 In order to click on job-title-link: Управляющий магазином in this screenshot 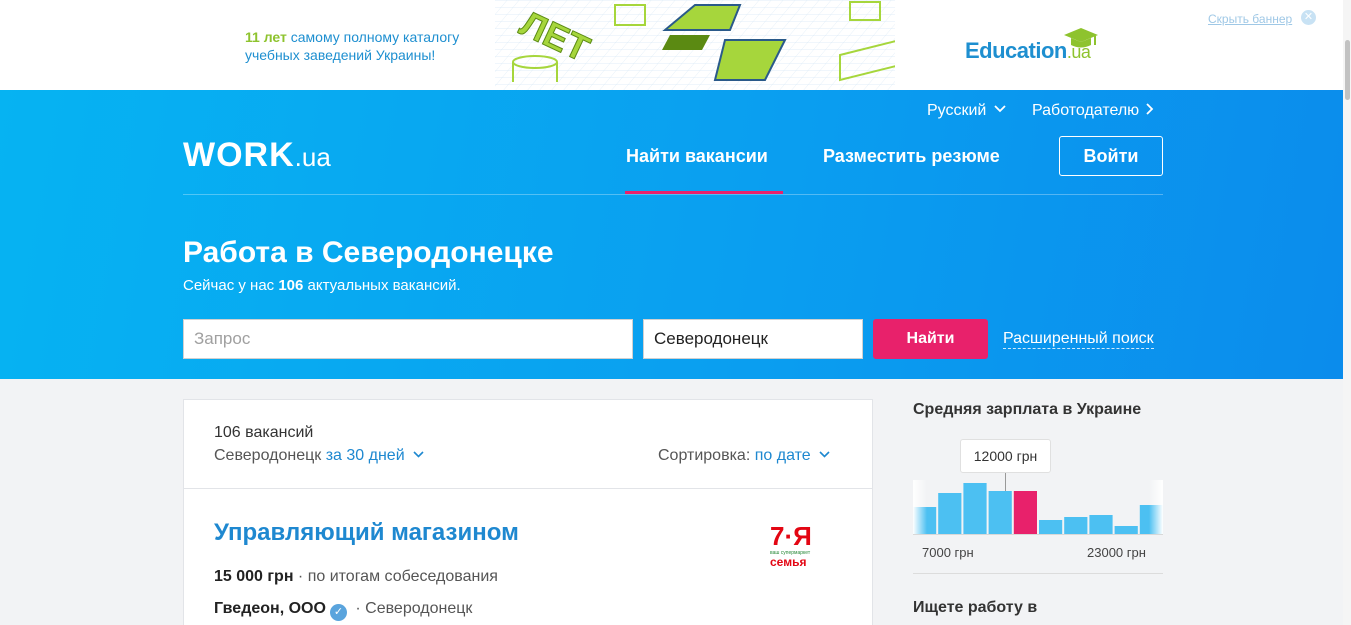, I will do `click(366, 533)`.